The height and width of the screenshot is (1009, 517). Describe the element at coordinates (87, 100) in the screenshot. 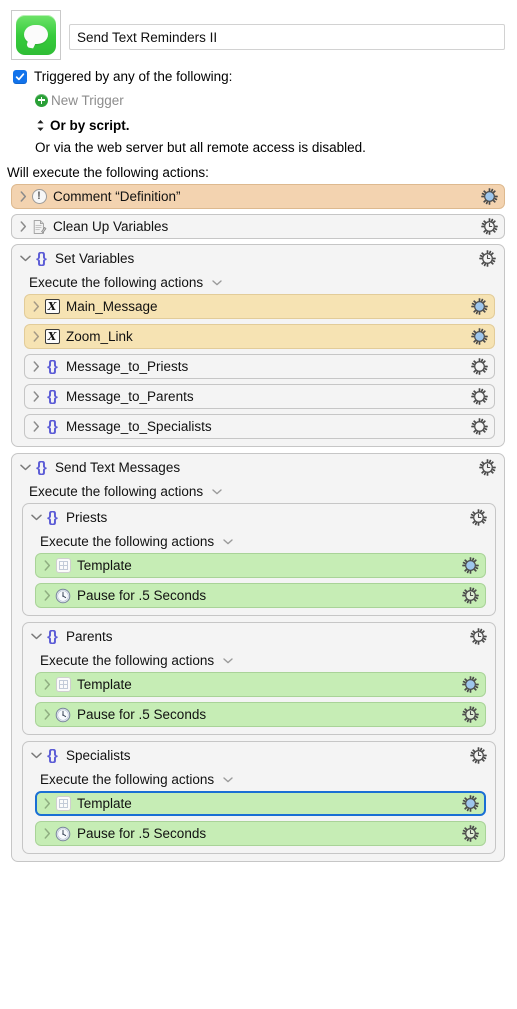

I see `new-trigger-label: New Trigger` at that location.